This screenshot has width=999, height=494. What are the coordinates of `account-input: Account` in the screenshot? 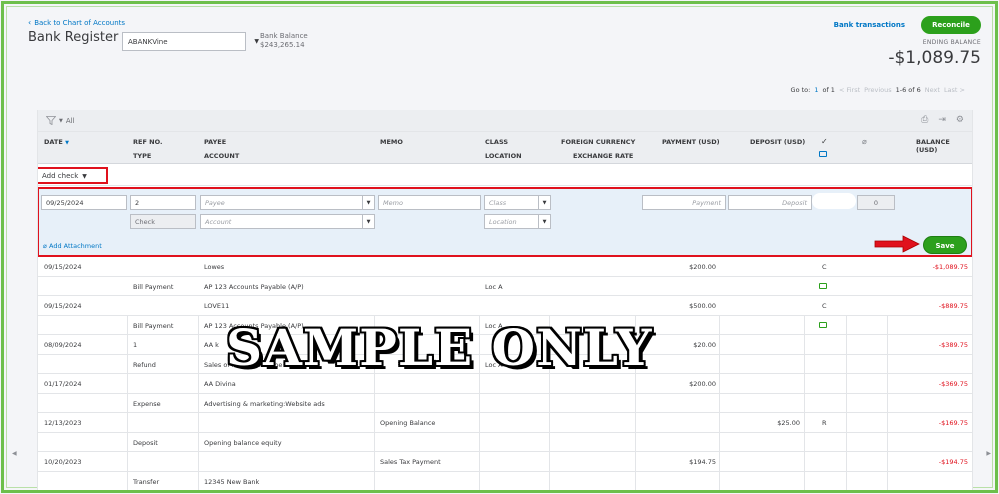 It's located at (281, 221).